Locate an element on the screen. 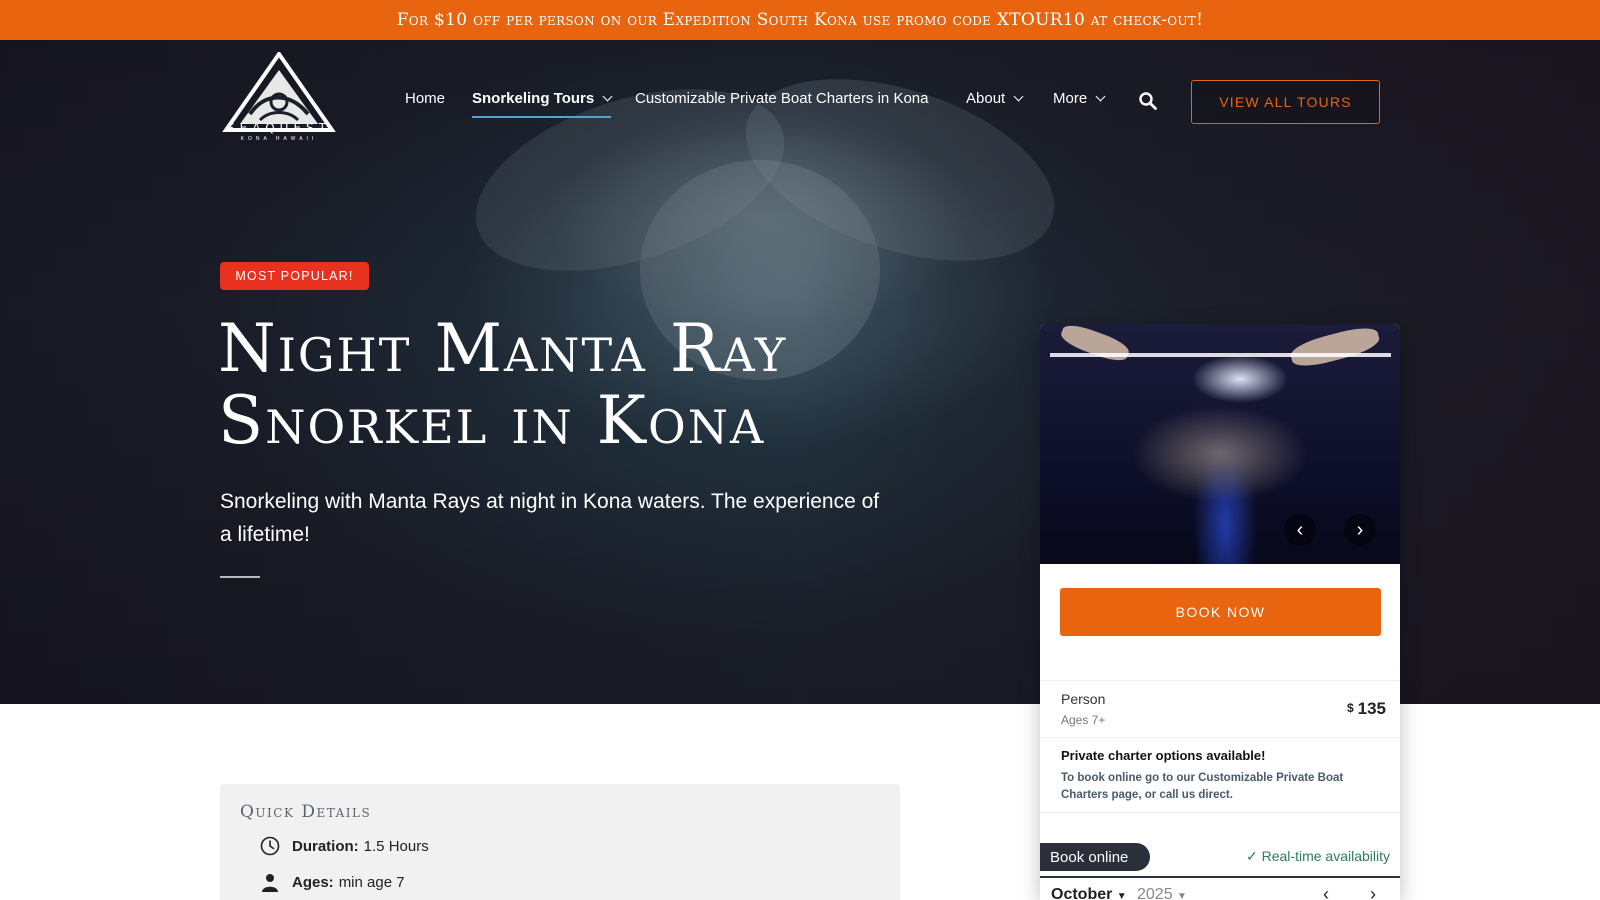  nav-about: About is located at coordinates (995, 98).